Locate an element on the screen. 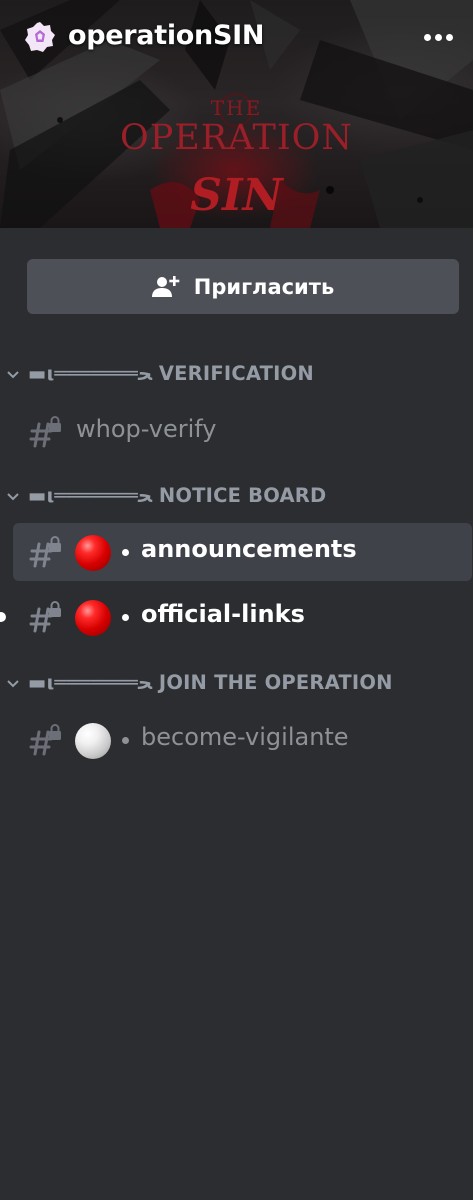  channel-name: official-links is located at coordinates (223, 614).